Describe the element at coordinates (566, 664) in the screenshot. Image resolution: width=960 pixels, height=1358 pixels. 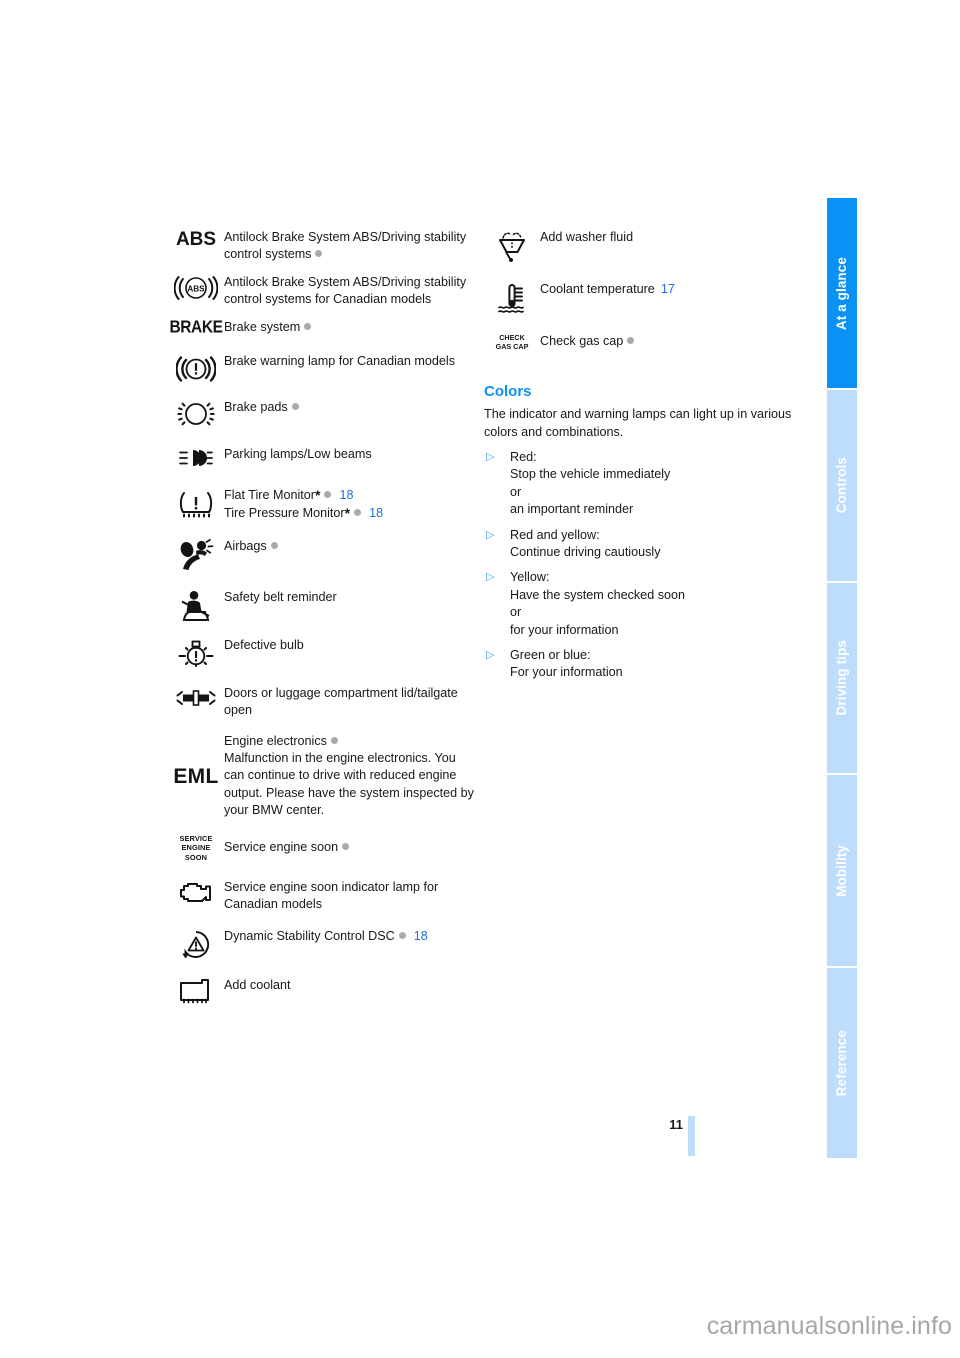
I see `list-item-text: Green or blue: For your information` at that location.